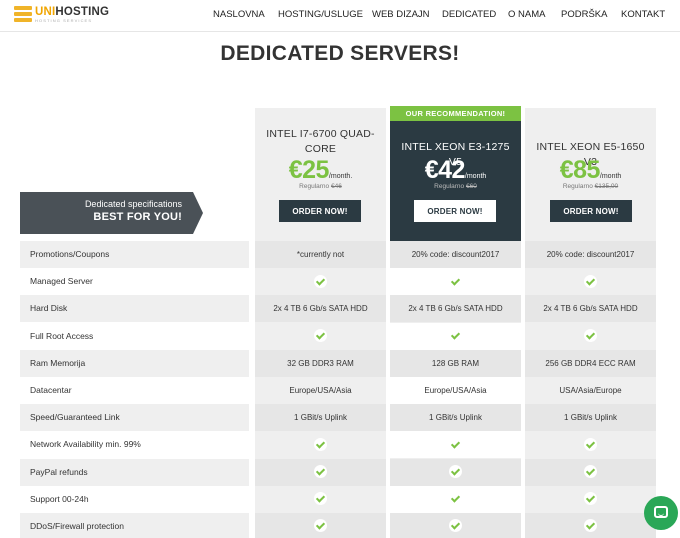  What do you see at coordinates (64, 20) in the screenshot?
I see `logo-tagline: HOSTING SERVICES` at bounding box center [64, 20].